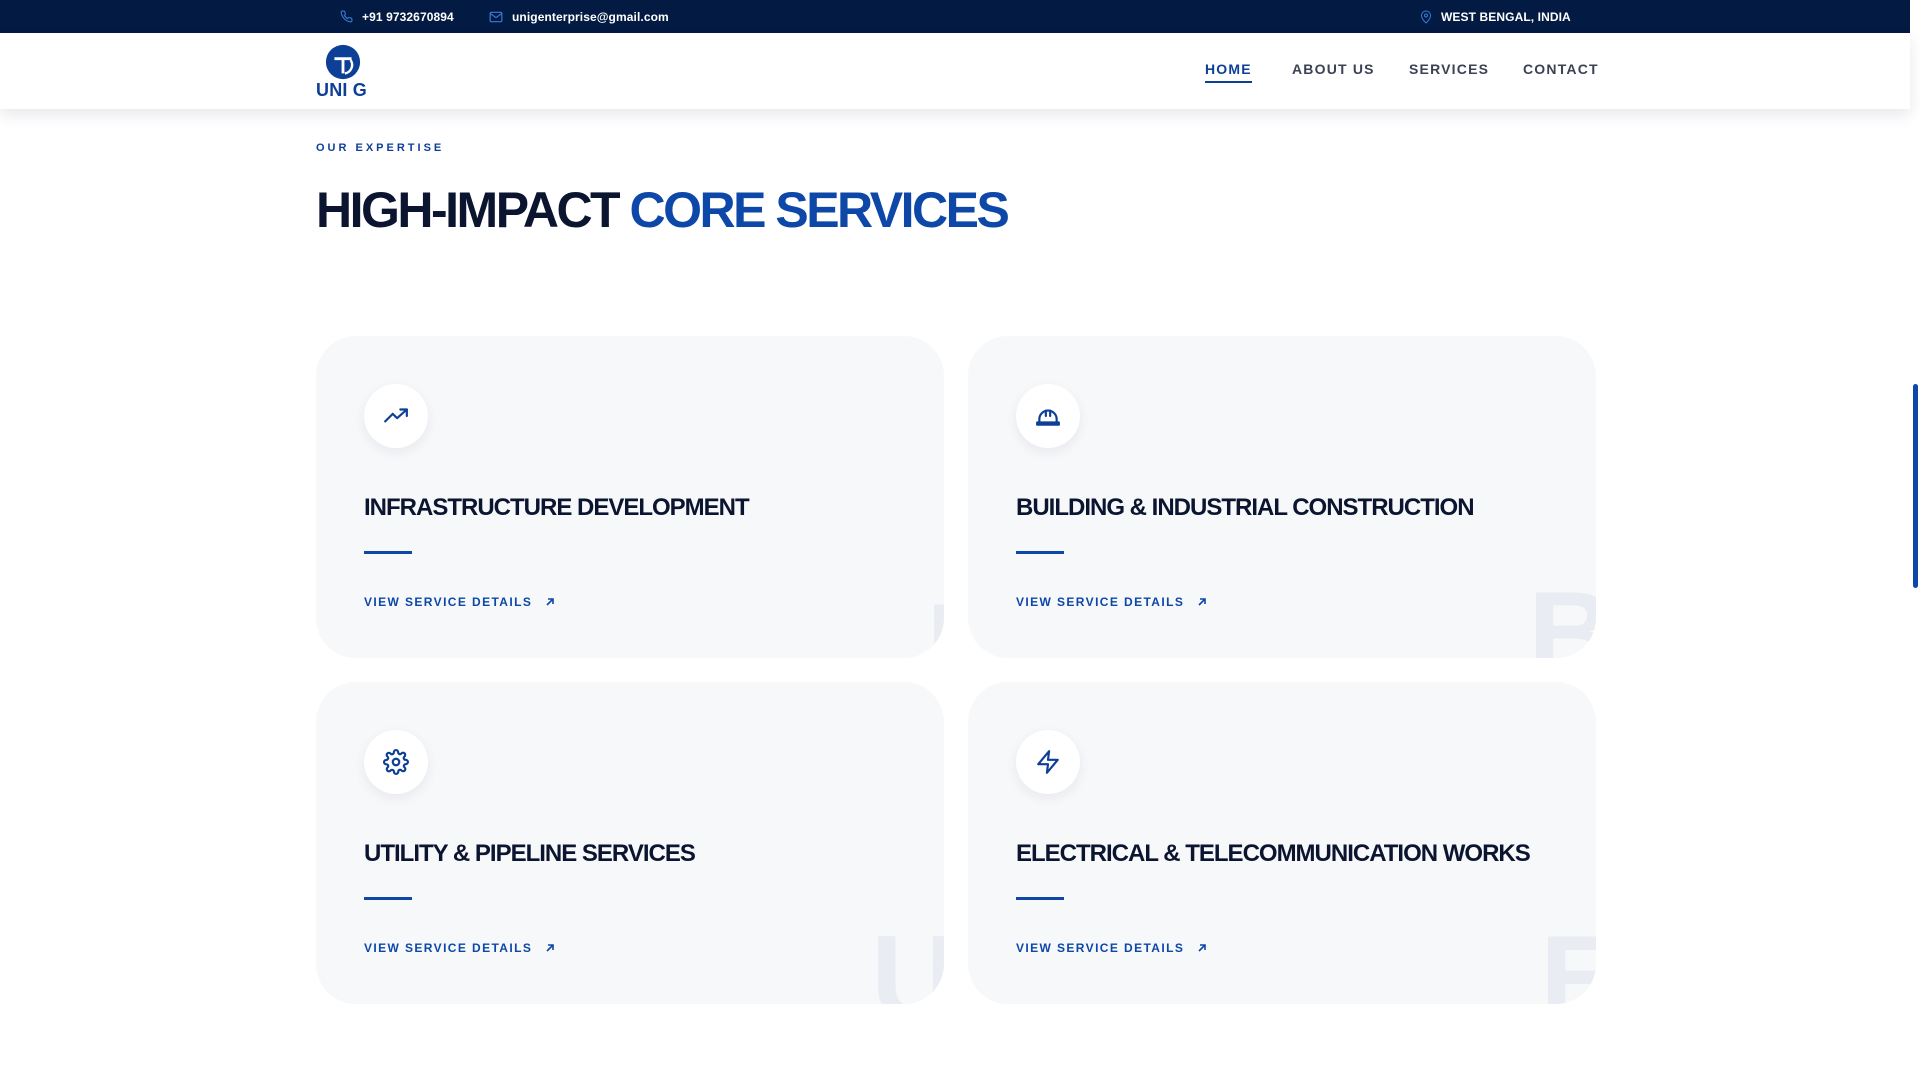  What do you see at coordinates (935, 618) in the screenshot?
I see `ghost-letter-decoration: I` at bounding box center [935, 618].